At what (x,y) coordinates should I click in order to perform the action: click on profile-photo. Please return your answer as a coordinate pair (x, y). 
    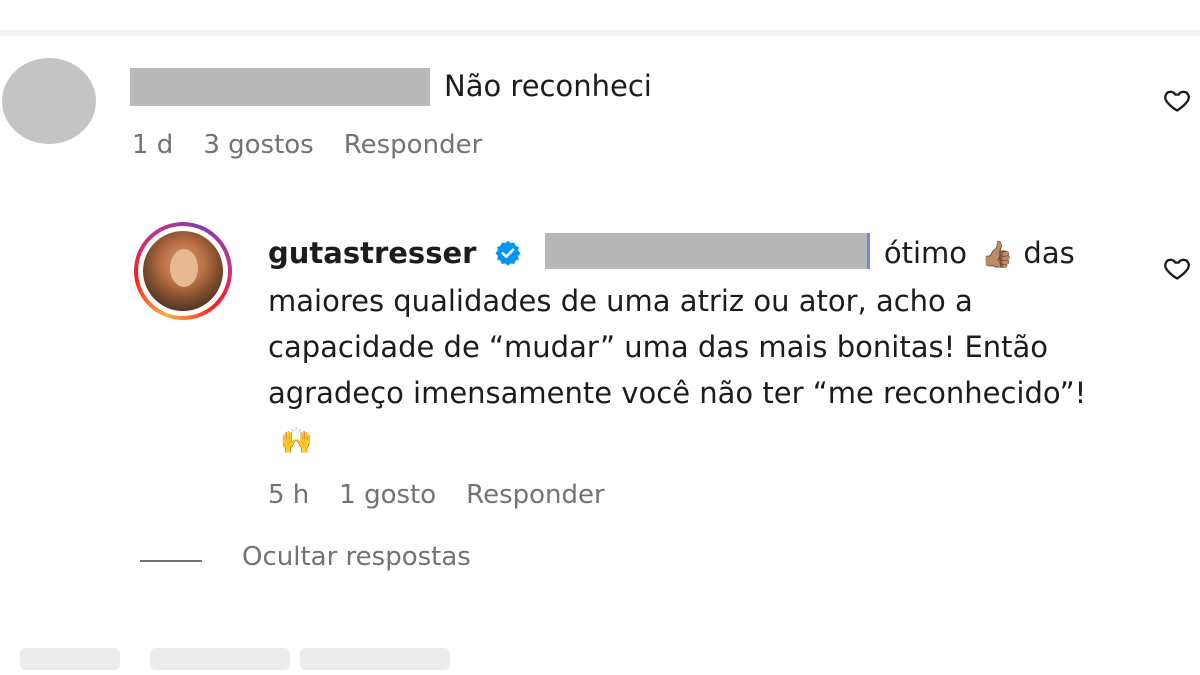
    Looking at the image, I should click on (183, 271).